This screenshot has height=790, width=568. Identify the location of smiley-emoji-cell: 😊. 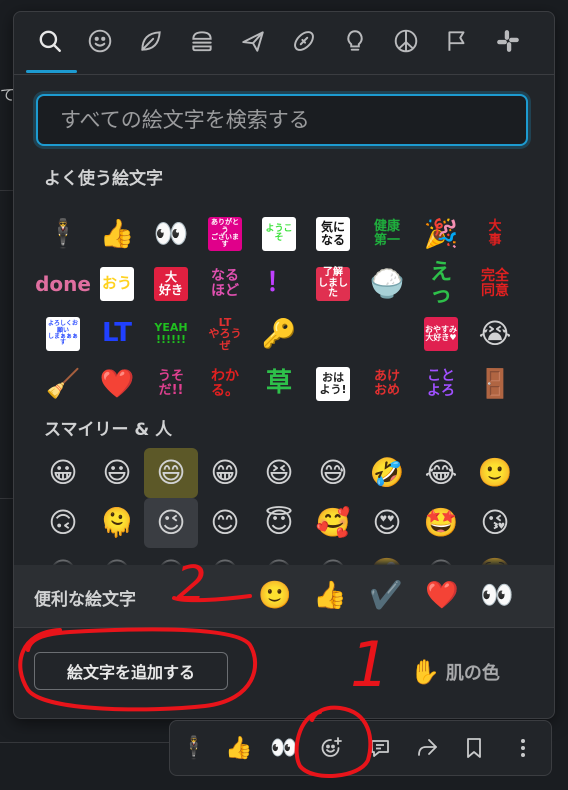
(225, 523).